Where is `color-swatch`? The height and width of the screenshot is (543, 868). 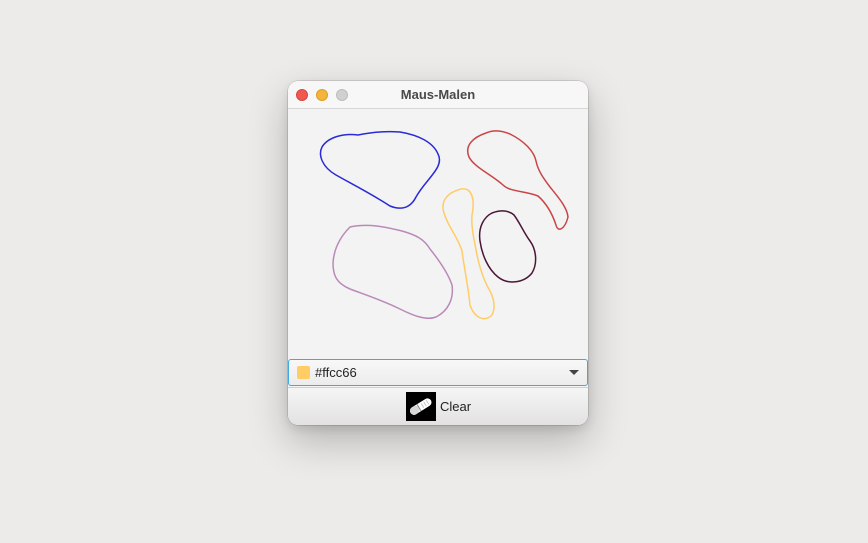 color-swatch is located at coordinates (303, 372).